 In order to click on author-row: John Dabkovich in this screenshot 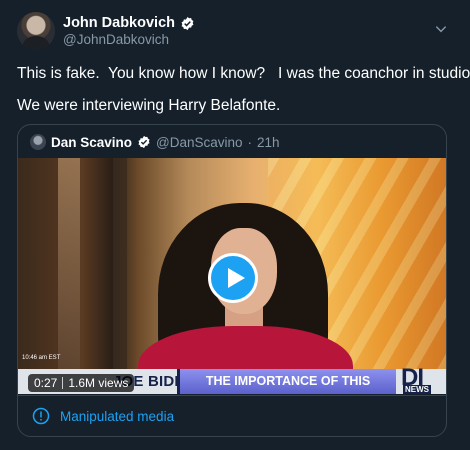, I will do `click(129, 23)`.